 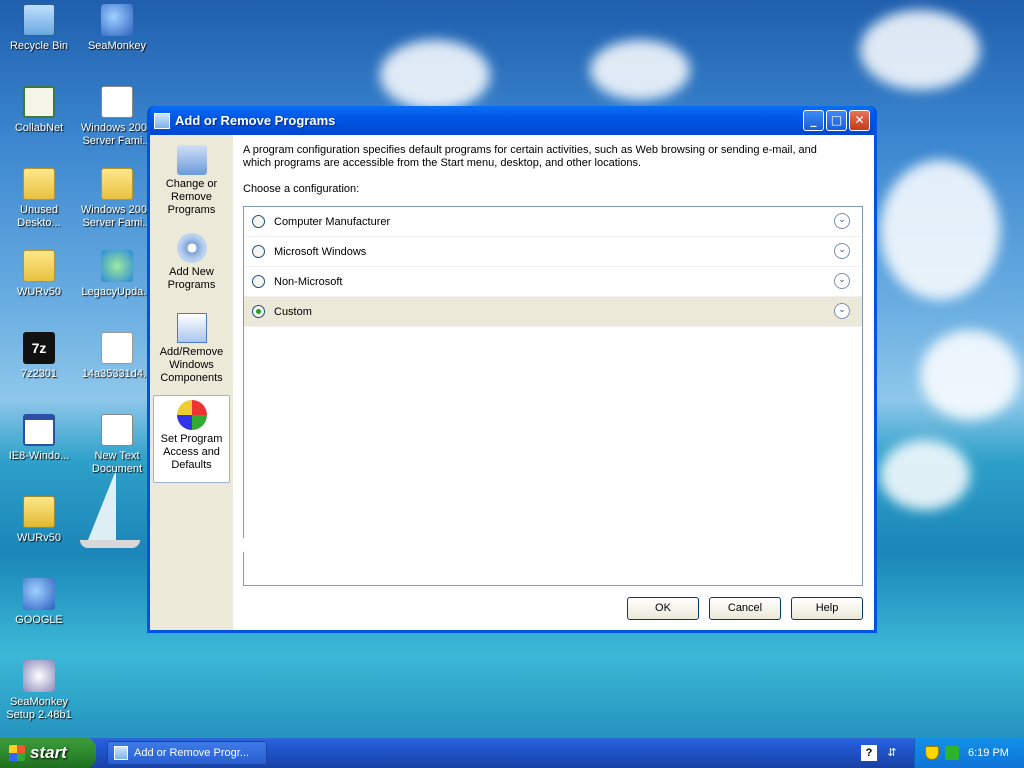 What do you see at coordinates (553, 282) in the screenshot?
I see `option-non-microsoft: Non-Microsoft ⌄` at bounding box center [553, 282].